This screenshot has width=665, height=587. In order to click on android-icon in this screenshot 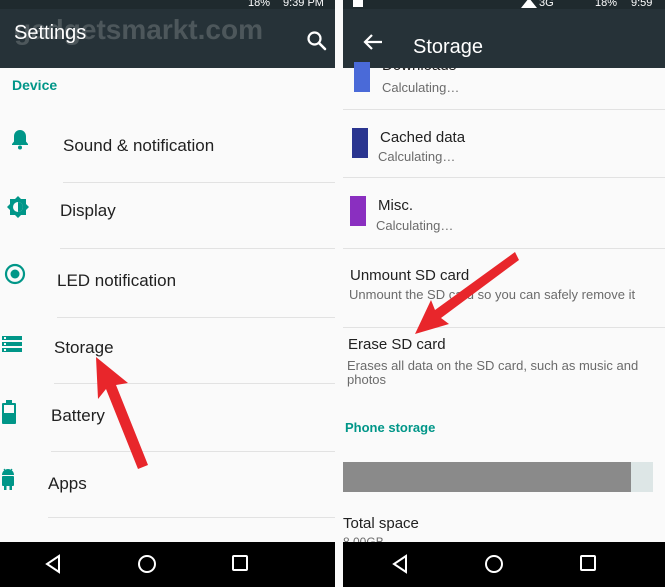, I will do `click(8, 479)`.